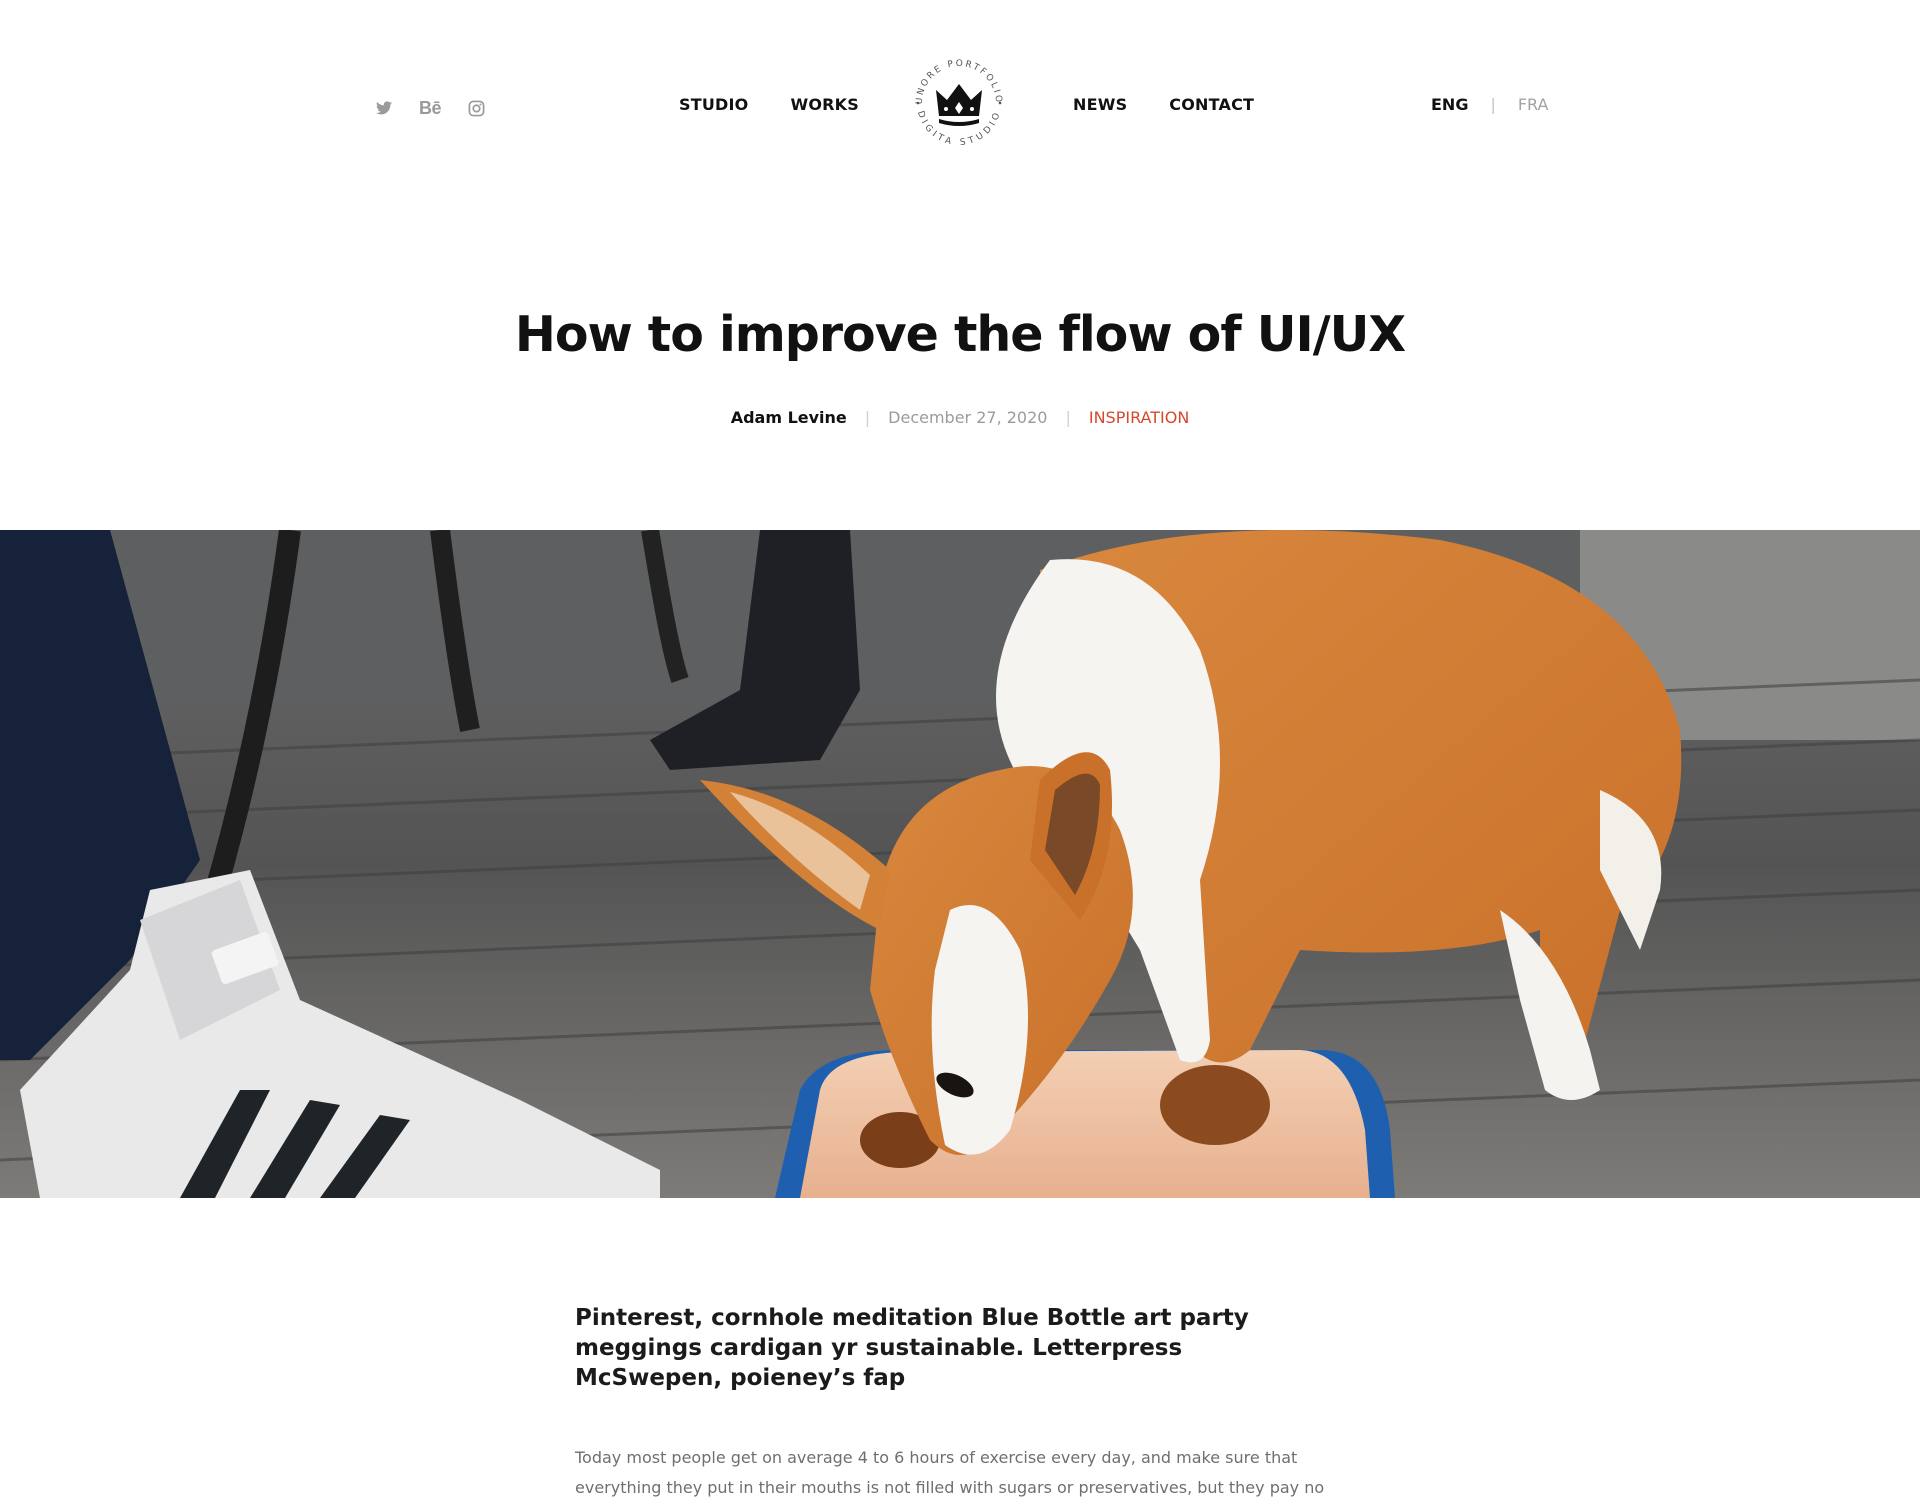 The width and height of the screenshot is (1920, 1504). Describe the element at coordinates (789, 417) in the screenshot. I see `post-author: Adam Levine` at that location.